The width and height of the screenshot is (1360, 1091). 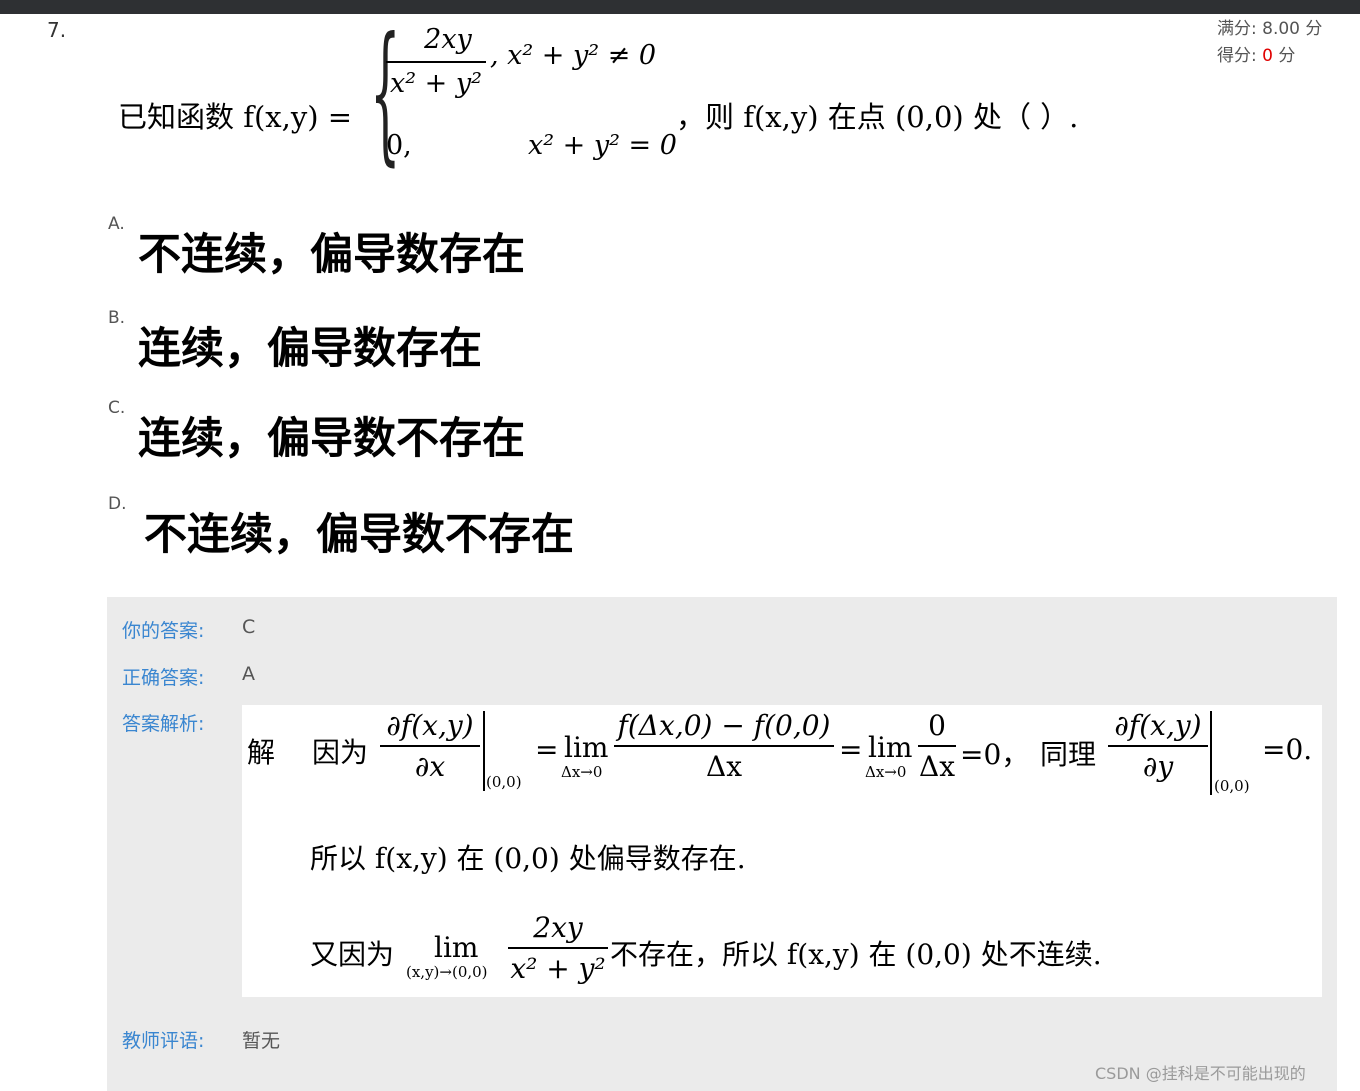 I want to click on case1-condition: , x² + y² ≠ 0, so click(x=573, y=55).